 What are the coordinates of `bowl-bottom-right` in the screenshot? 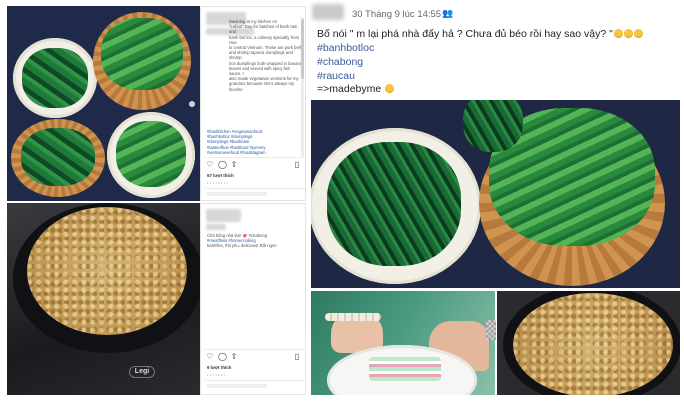 It's located at (151, 155).